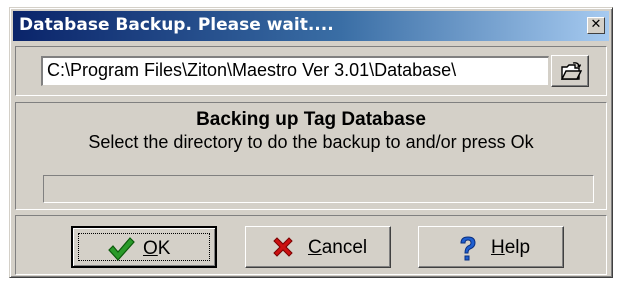  Describe the element at coordinates (311, 119) in the screenshot. I see `status-title: Backing up Tag Database` at that location.